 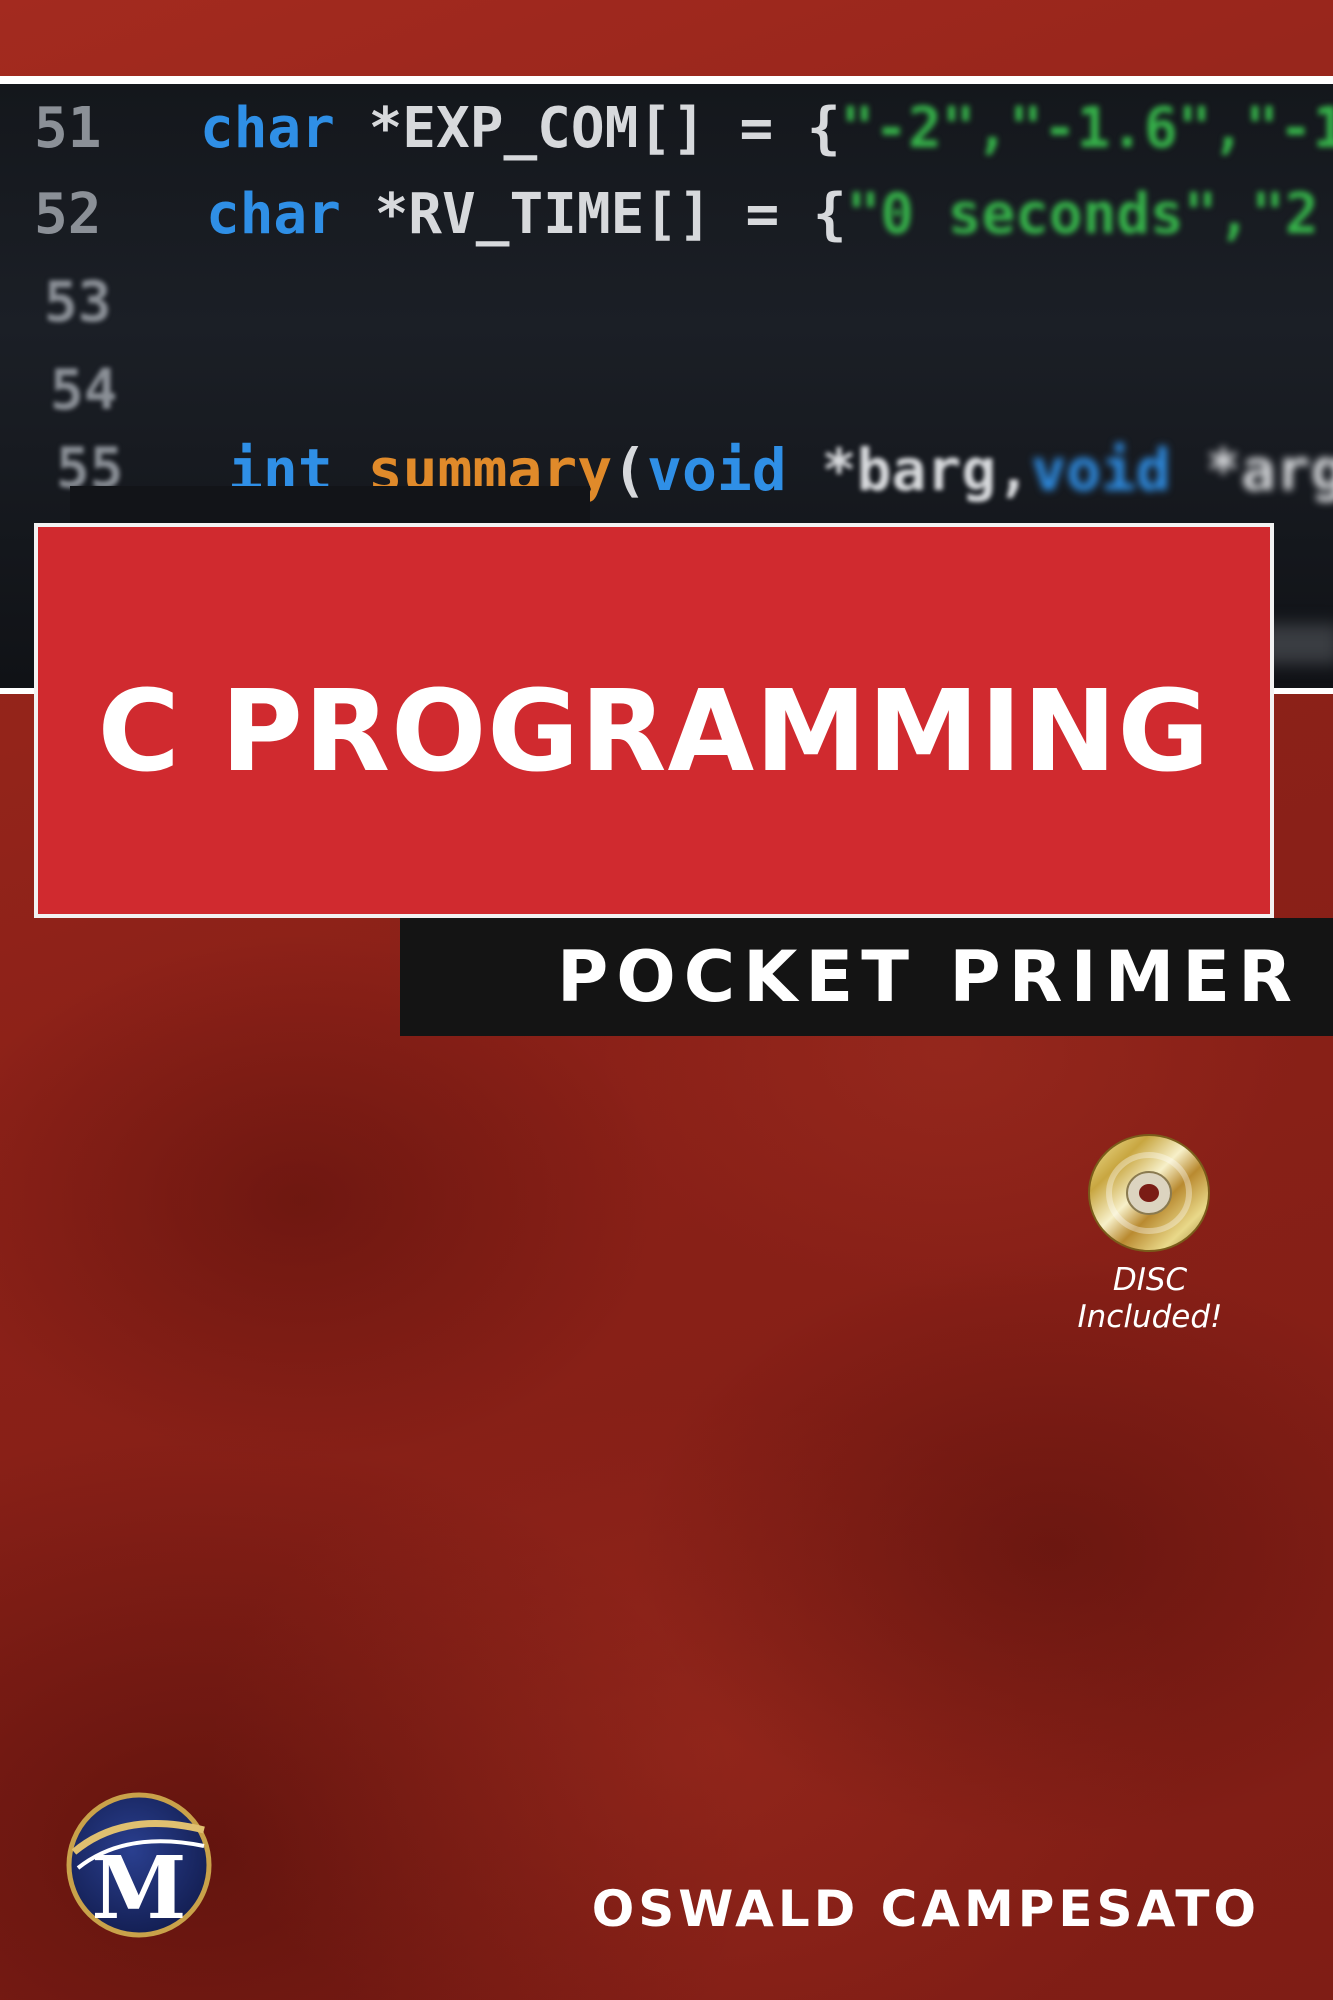 I want to click on code-param: *barg,, so click(x=909, y=470).